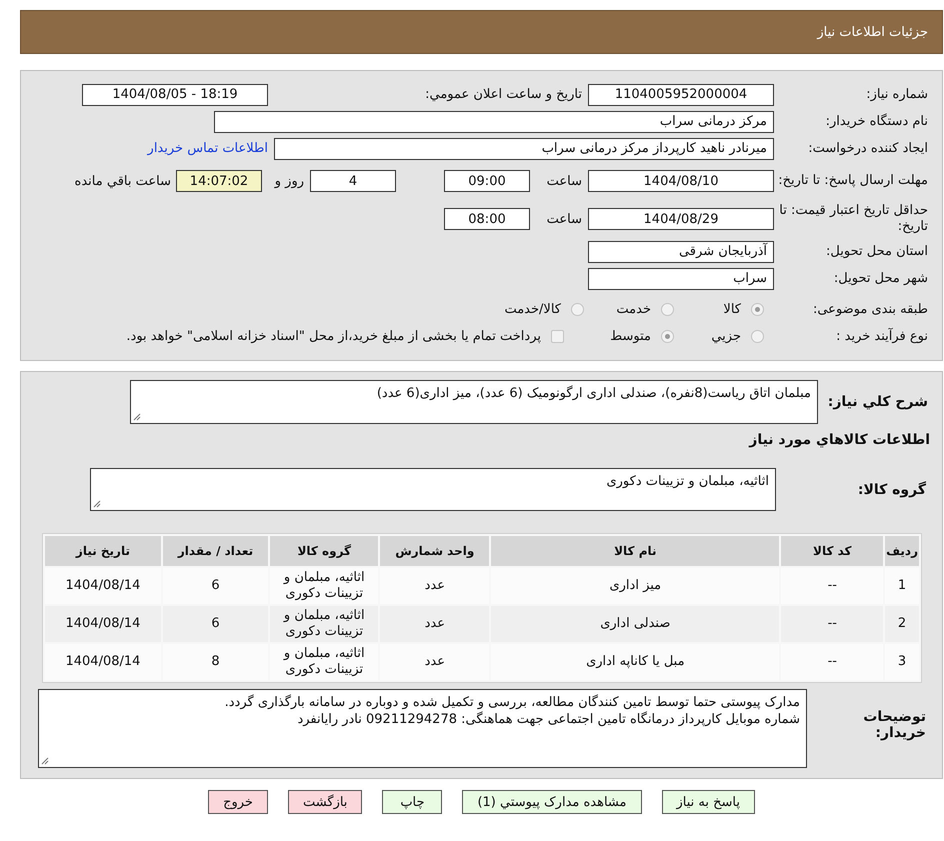 Image resolution: width=944 pixels, height=841 pixels. What do you see at coordinates (175, 95) in the screenshot?
I see `text-field: 1404/08/05 - 18:19` at bounding box center [175, 95].